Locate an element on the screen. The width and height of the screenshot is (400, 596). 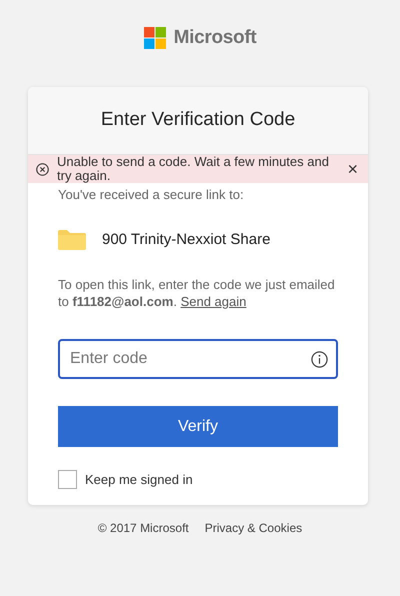
card-title: Enter Verification Code is located at coordinates (198, 120).